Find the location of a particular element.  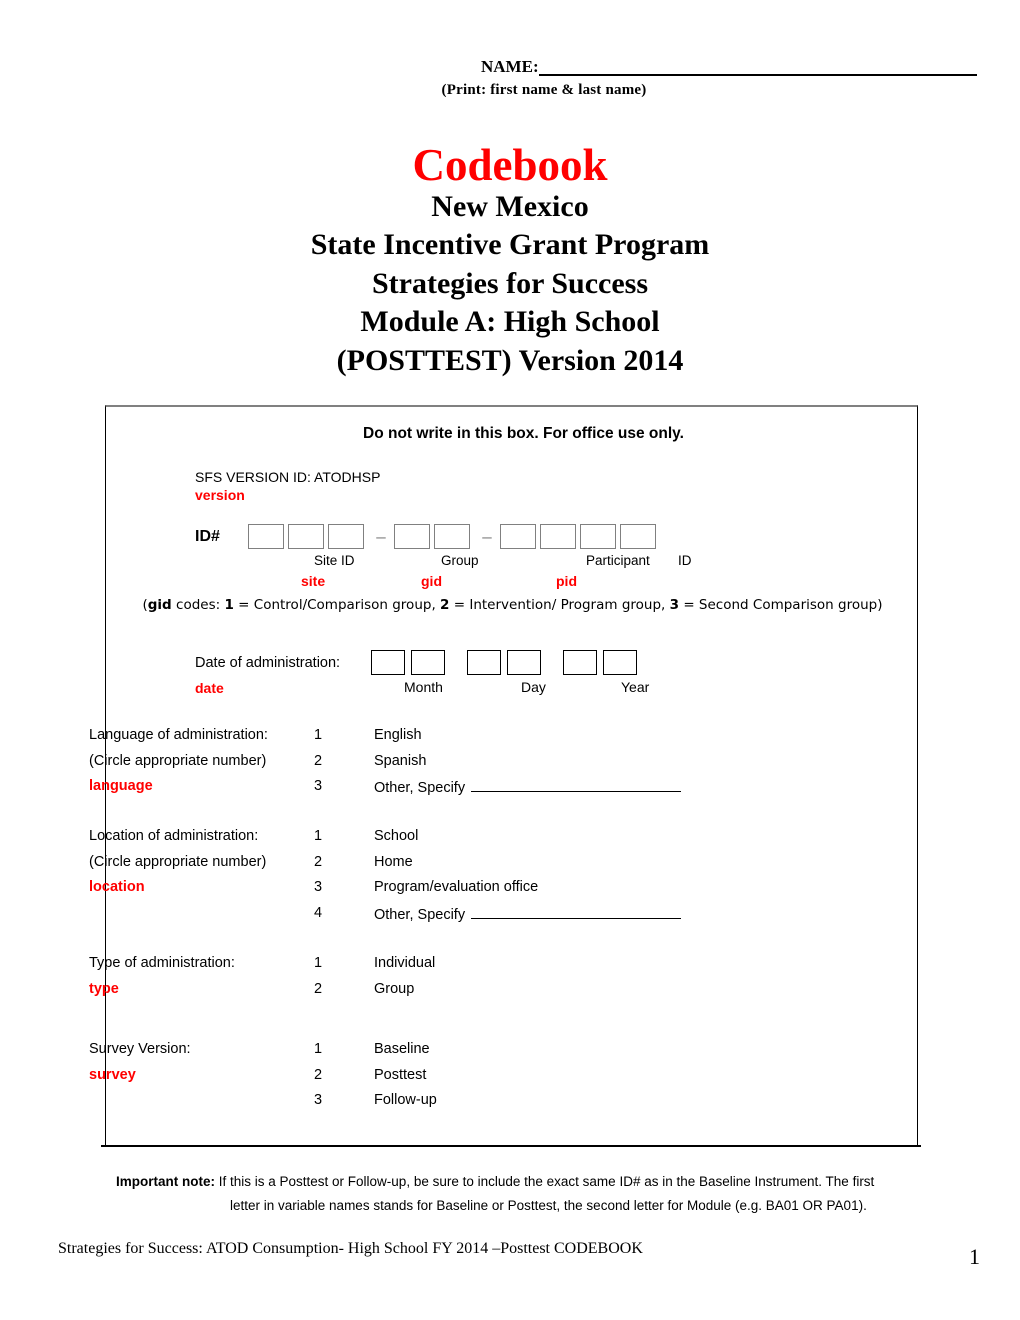

title-subline-4: Module A: High School is located at coordinates (510, 322).